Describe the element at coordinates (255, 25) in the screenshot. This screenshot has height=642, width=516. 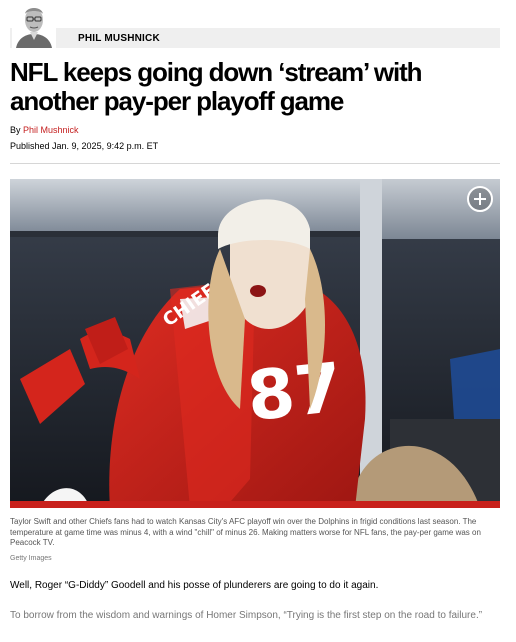
I see `column-header: PHIL MUSHNICK` at that location.